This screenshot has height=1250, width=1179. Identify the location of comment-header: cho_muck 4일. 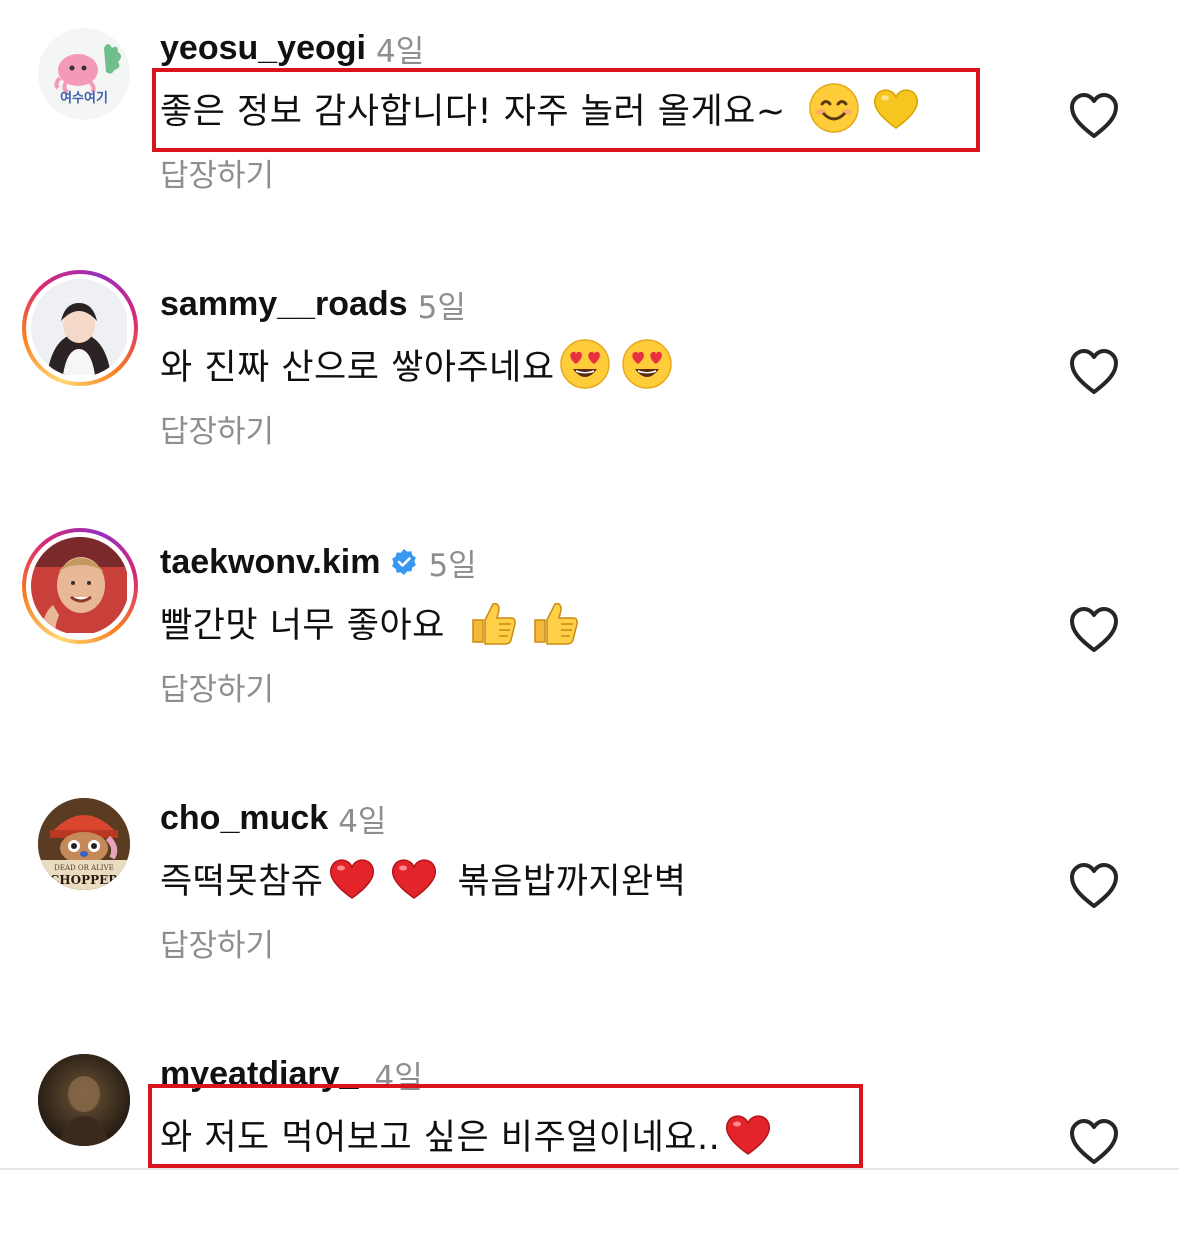
(273, 818).